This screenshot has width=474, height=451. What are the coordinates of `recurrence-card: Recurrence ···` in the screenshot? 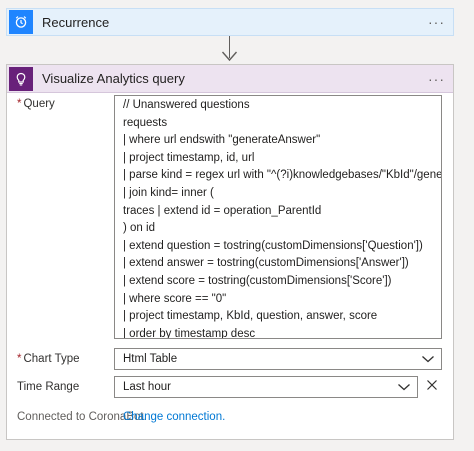 It's located at (230, 22).